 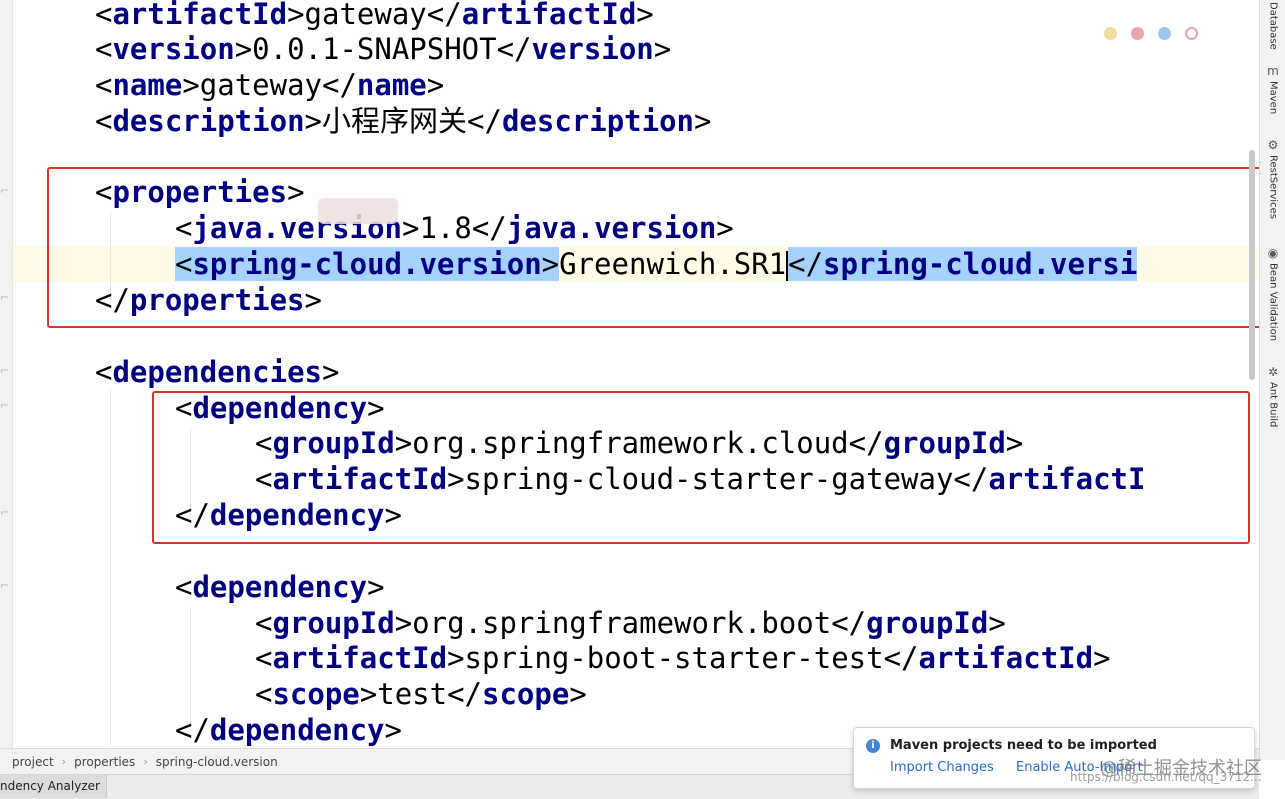 I want to click on code-line: <scope>test</scope>, so click(x=421, y=694).